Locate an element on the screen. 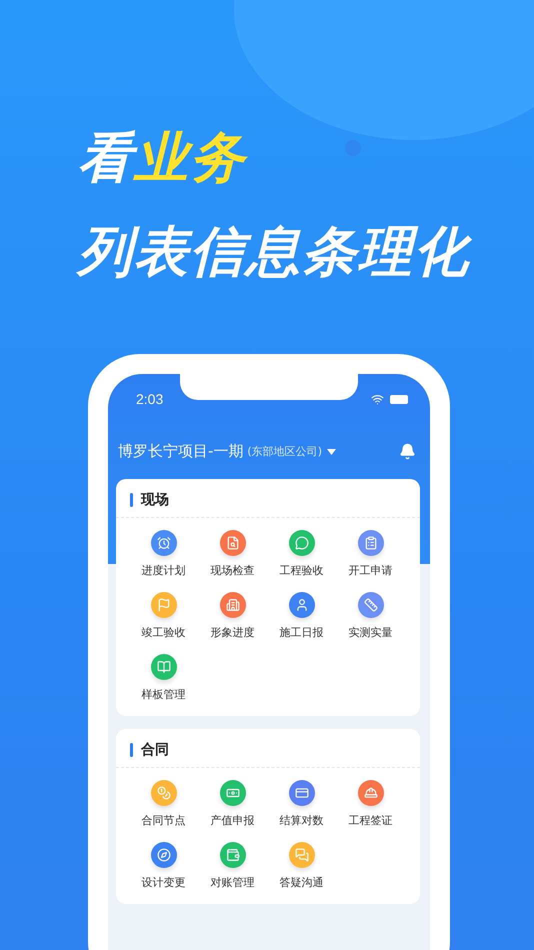 This screenshot has width=534, height=950. document-search-icon is located at coordinates (233, 543).